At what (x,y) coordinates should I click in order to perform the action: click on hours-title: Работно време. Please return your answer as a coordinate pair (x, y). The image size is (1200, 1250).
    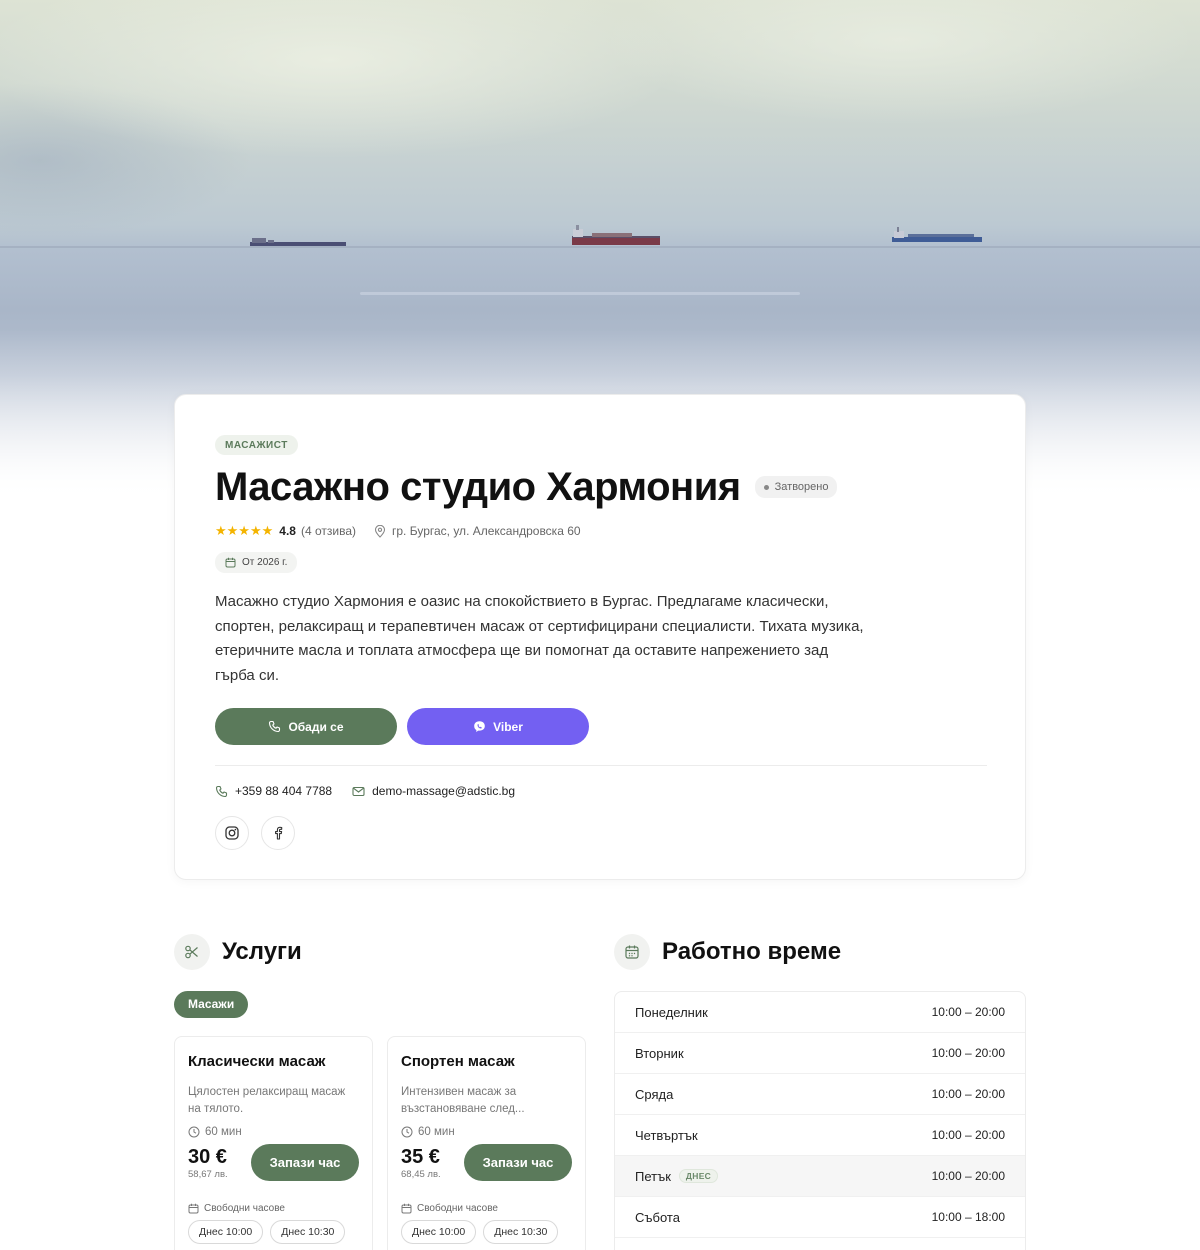
    Looking at the image, I should click on (752, 951).